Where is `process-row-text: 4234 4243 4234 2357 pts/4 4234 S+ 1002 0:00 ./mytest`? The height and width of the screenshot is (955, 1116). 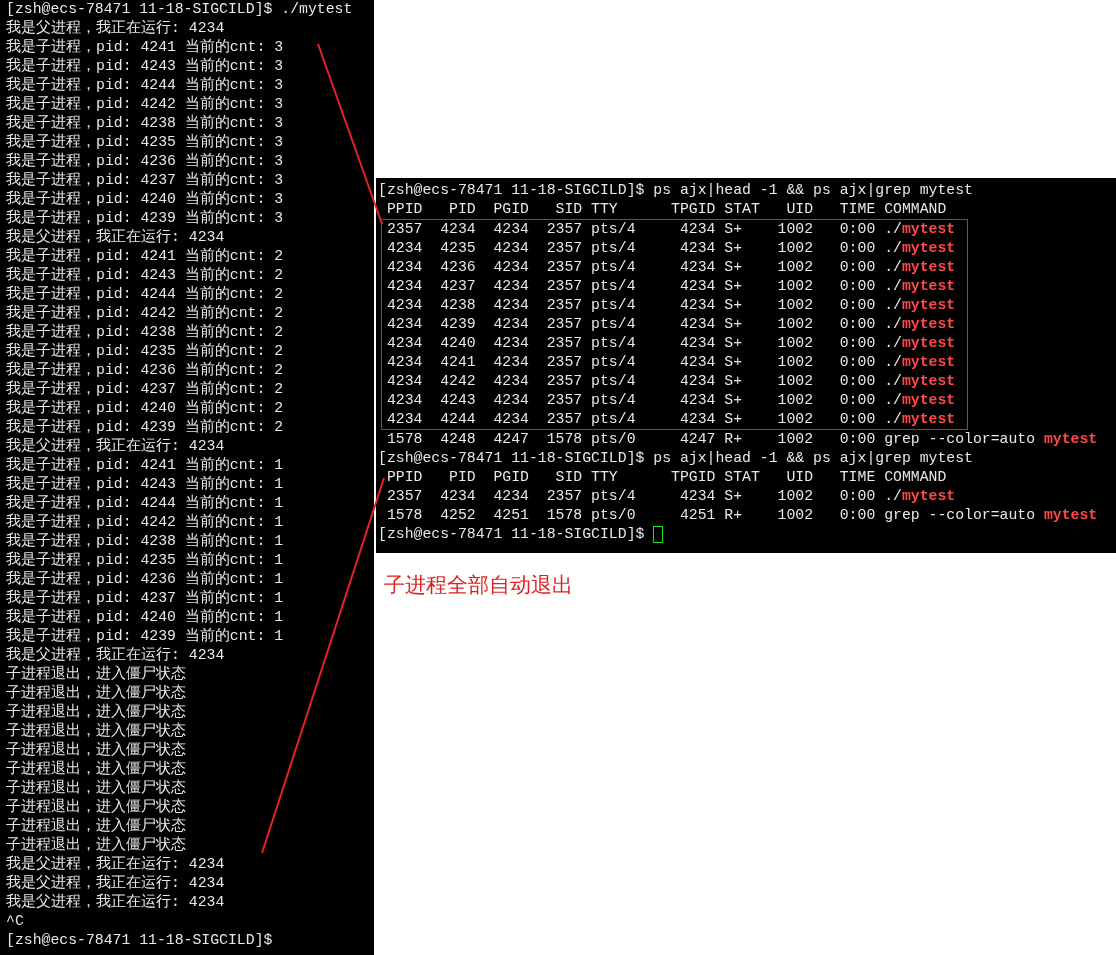
process-row-text: 4234 4243 4234 2357 pts/4 4234 S+ 1002 0:00 ./mytest is located at coordinates (670, 400).